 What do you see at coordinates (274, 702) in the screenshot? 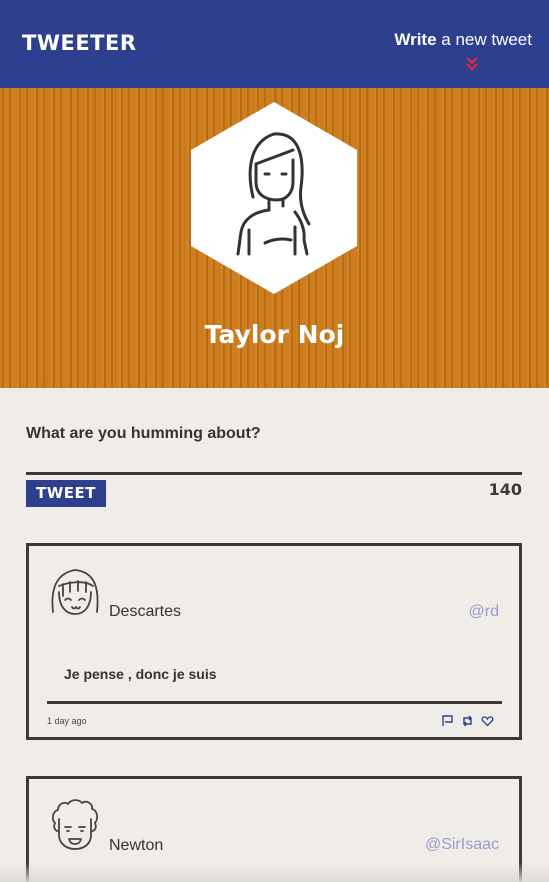
I see `tweet-divider` at bounding box center [274, 702].